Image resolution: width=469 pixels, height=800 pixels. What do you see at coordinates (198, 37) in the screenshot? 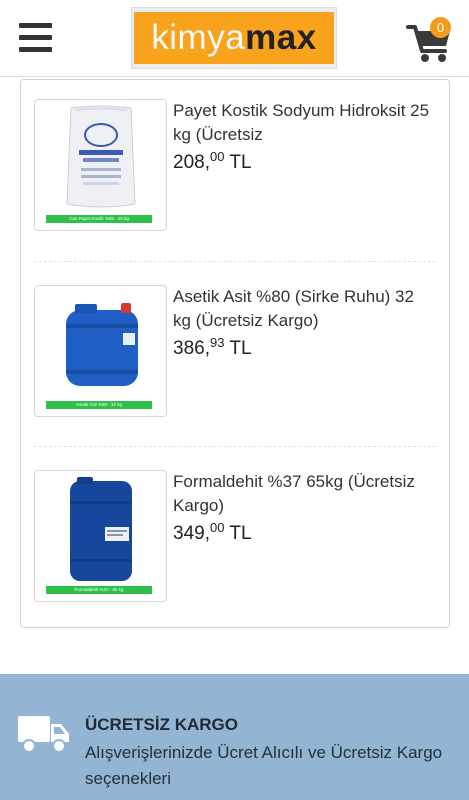
I see `logo-text-kimya: kimya` at bounding box center [198, 37].